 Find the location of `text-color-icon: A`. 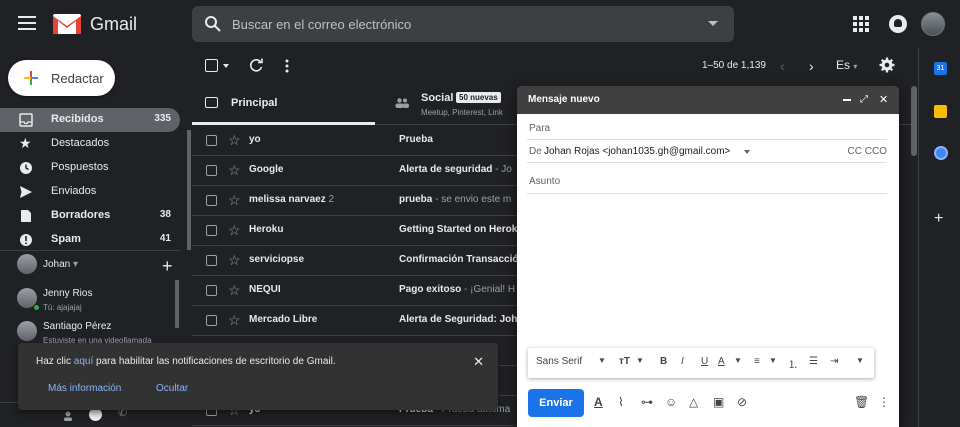

text-color-icon: A is located at coordinates (721, 361).